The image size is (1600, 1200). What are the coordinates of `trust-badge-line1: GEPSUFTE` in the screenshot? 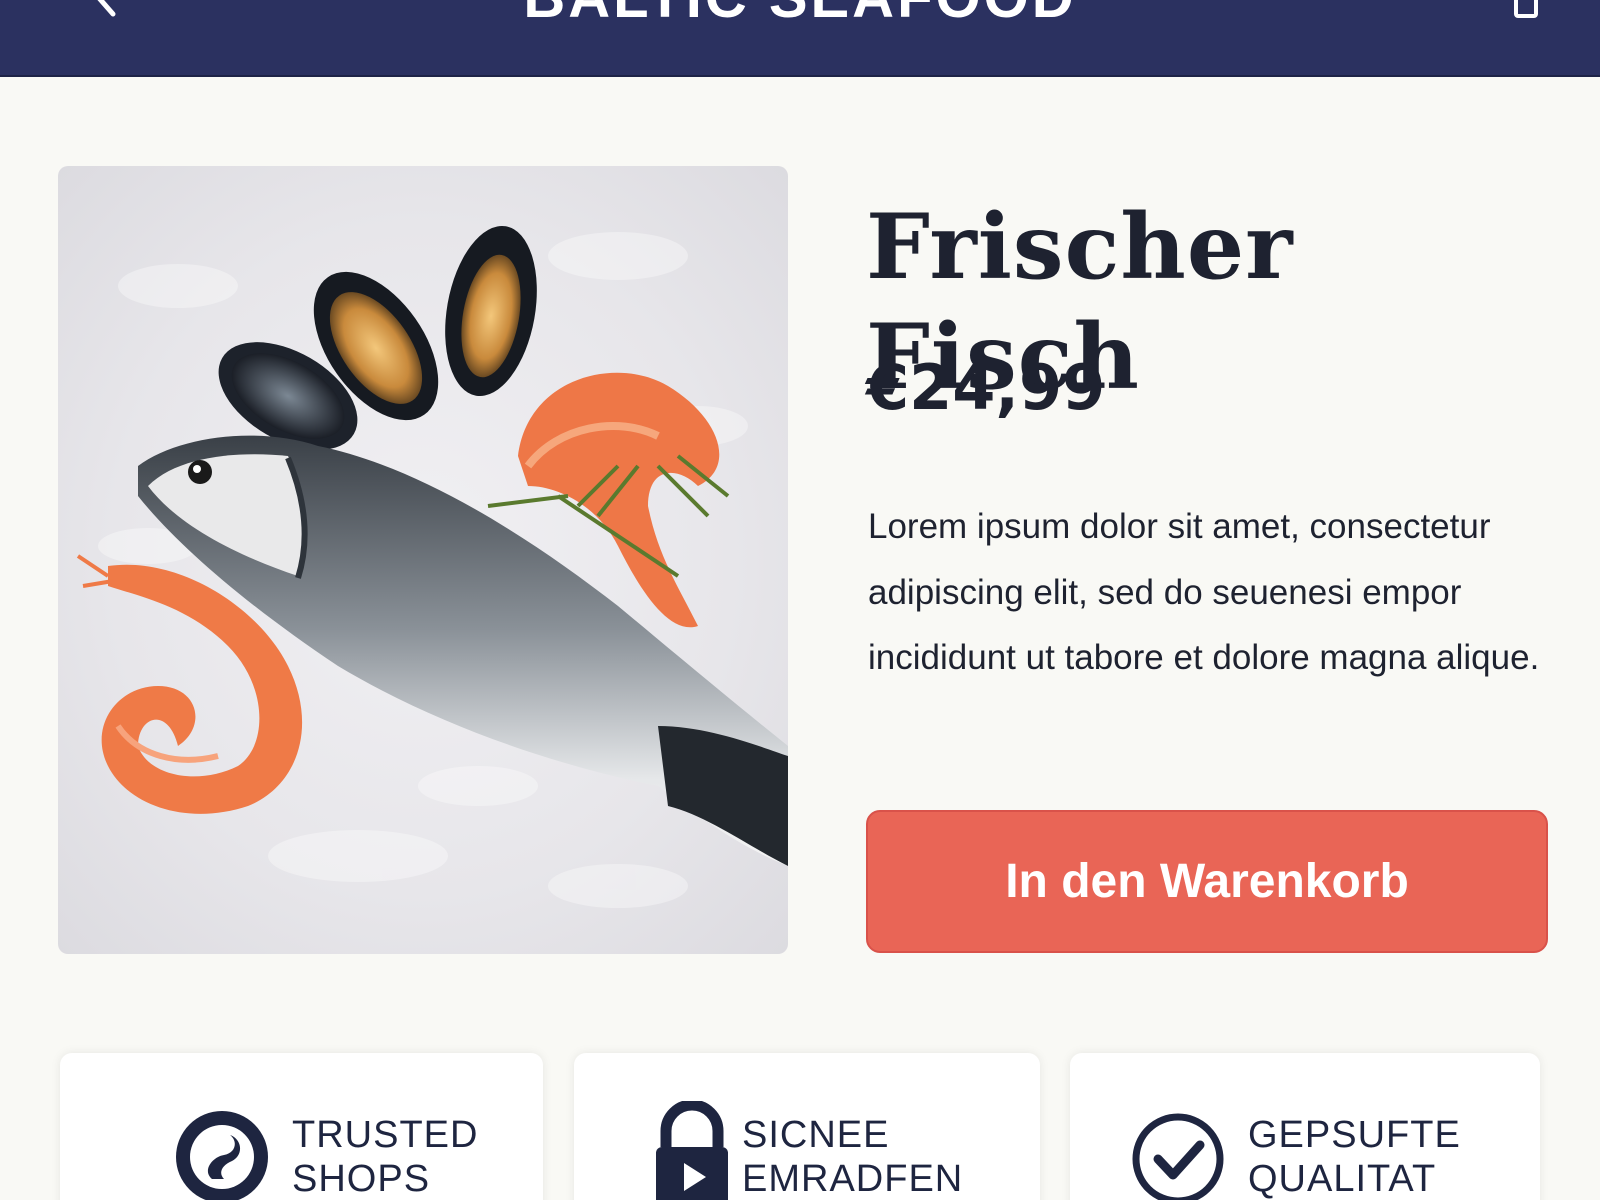 It's located at (1354, 1135).